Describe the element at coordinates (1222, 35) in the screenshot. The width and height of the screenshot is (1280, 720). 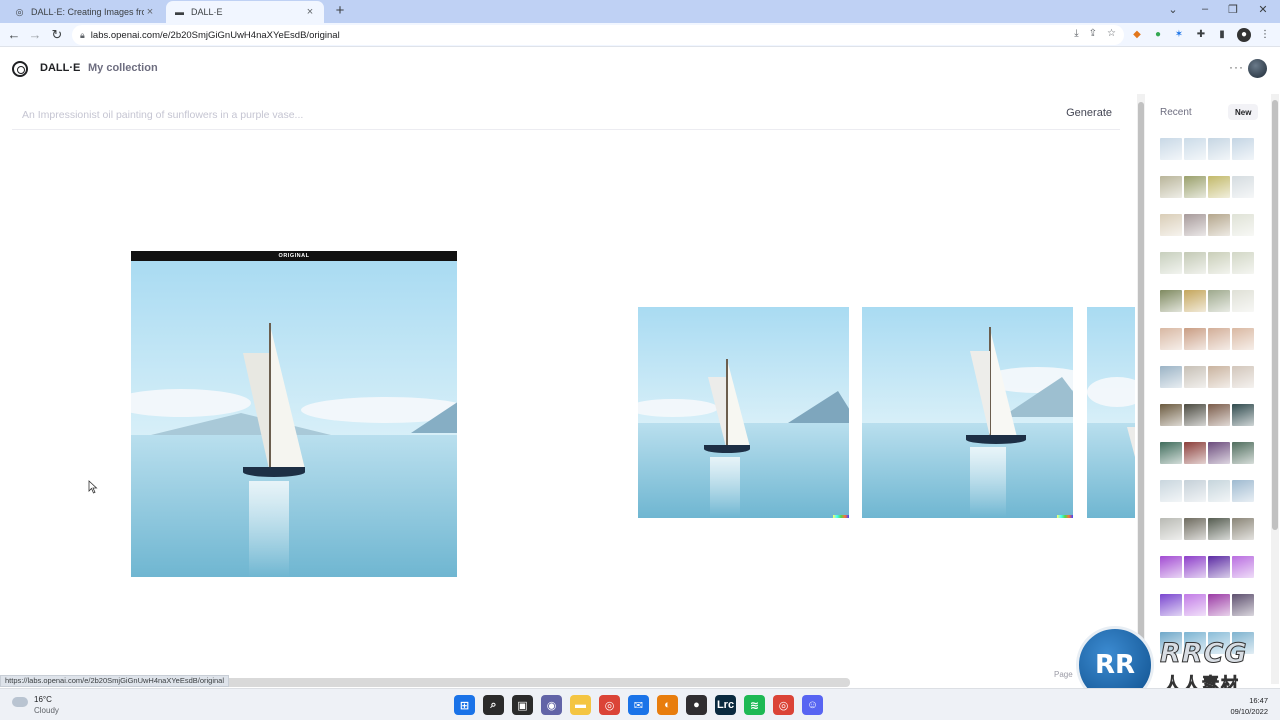
I see `side-panel-icon: ▮` at that location.